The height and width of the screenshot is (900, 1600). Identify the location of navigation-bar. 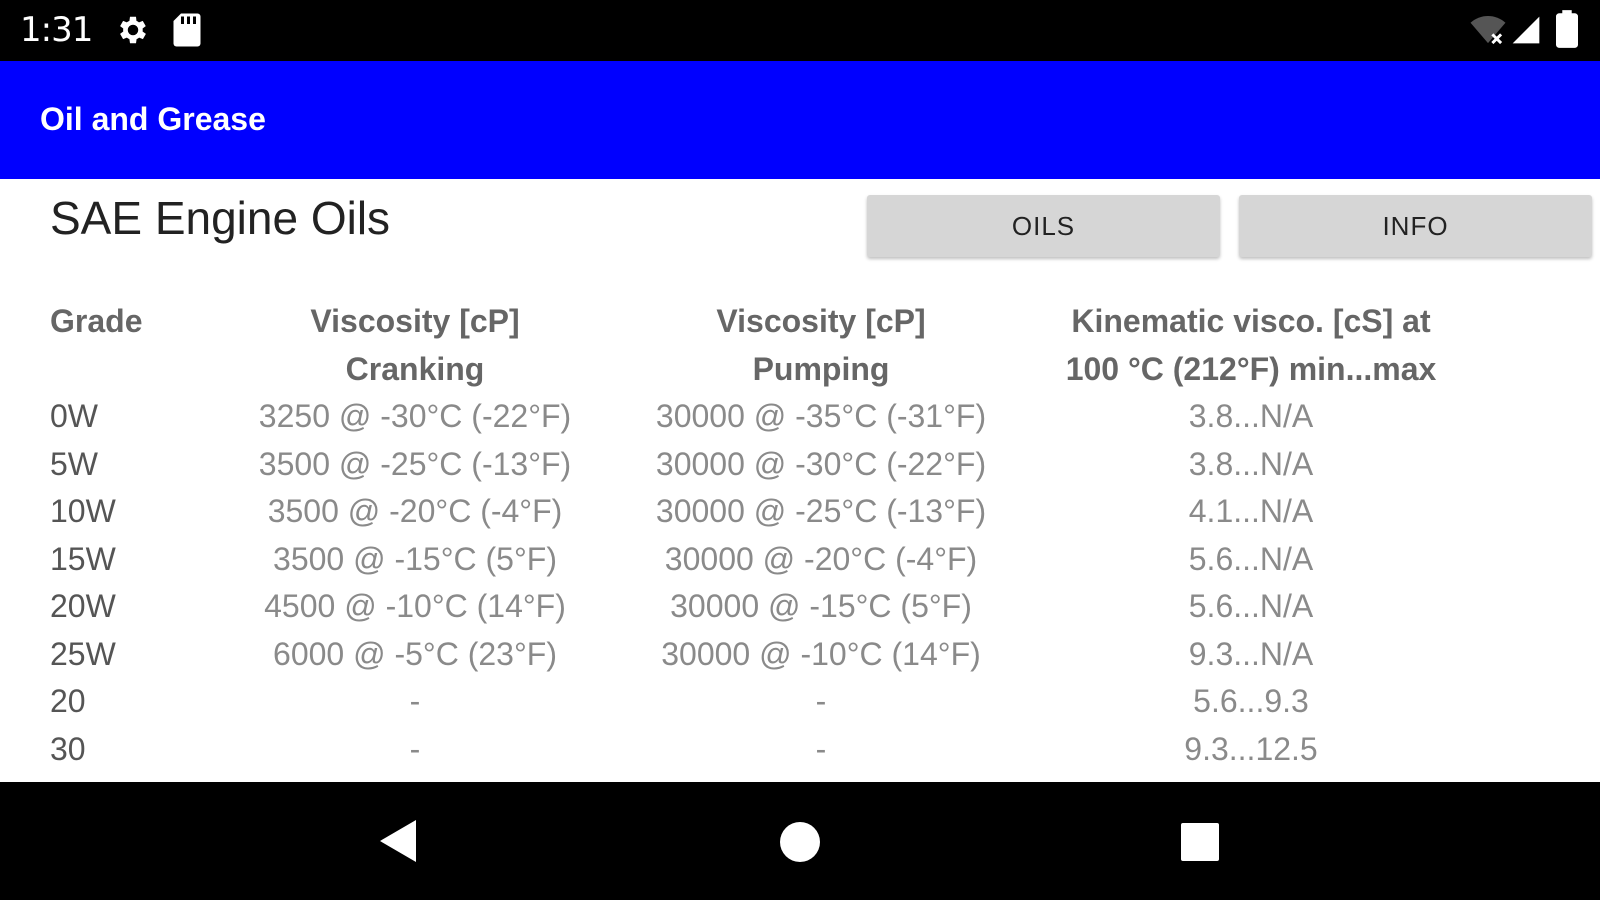
(800, 841).